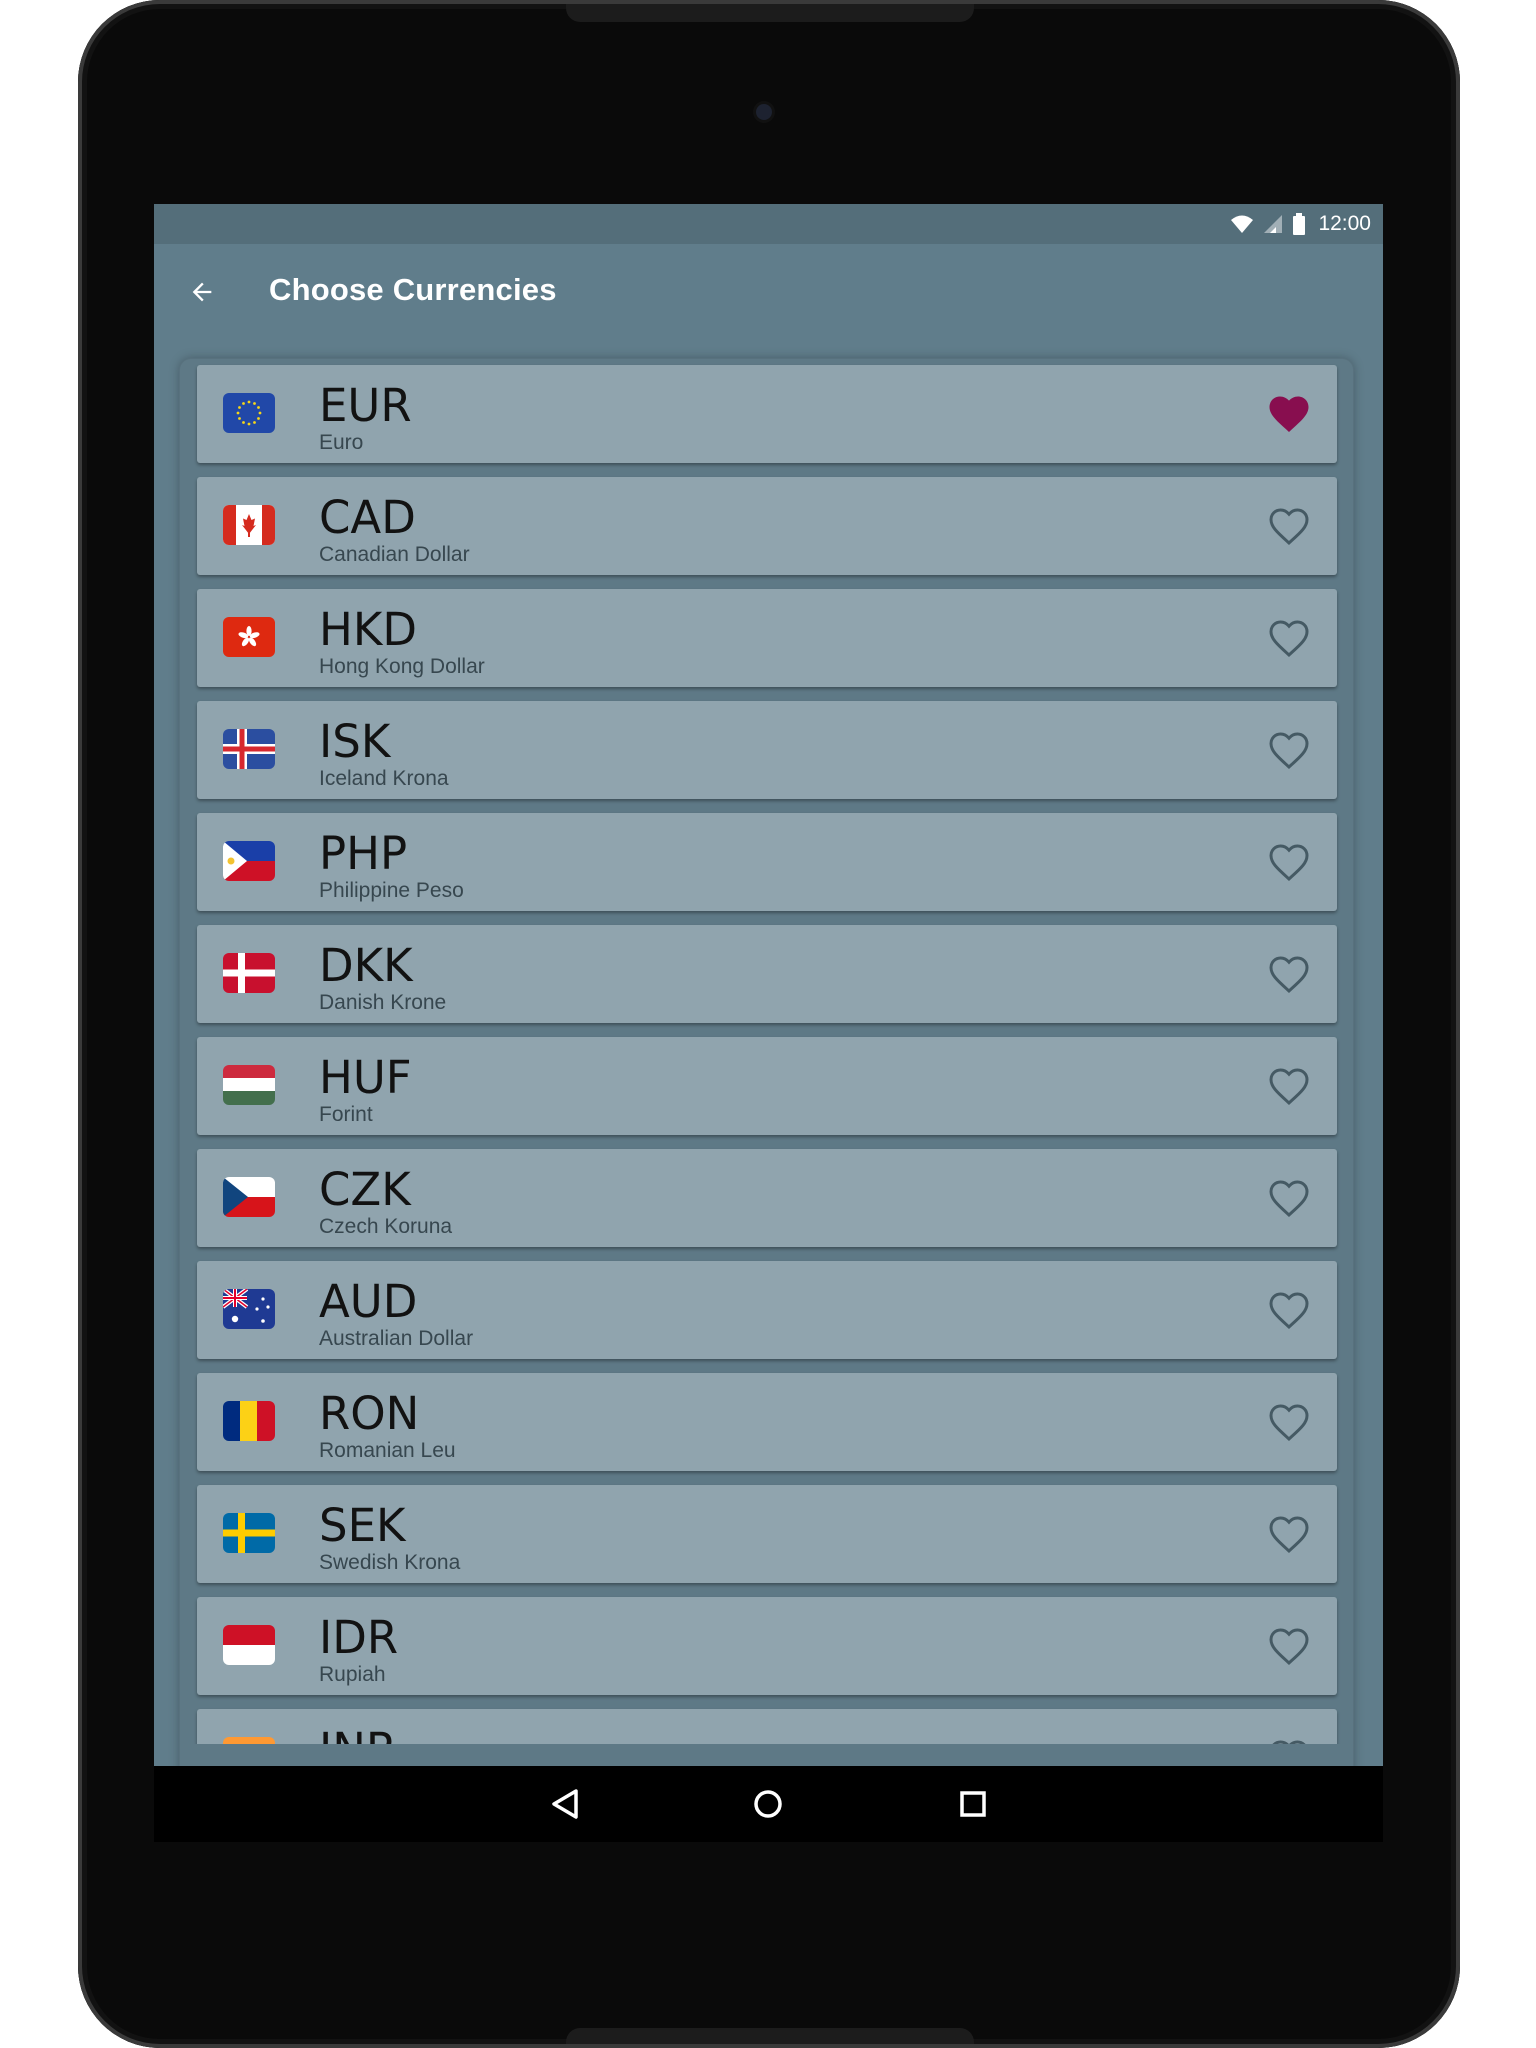  What do you see at coordinates (768, 292) in the screenshot?
I see `app-bar: Choose Currencies` at bounding box center [768, 292].